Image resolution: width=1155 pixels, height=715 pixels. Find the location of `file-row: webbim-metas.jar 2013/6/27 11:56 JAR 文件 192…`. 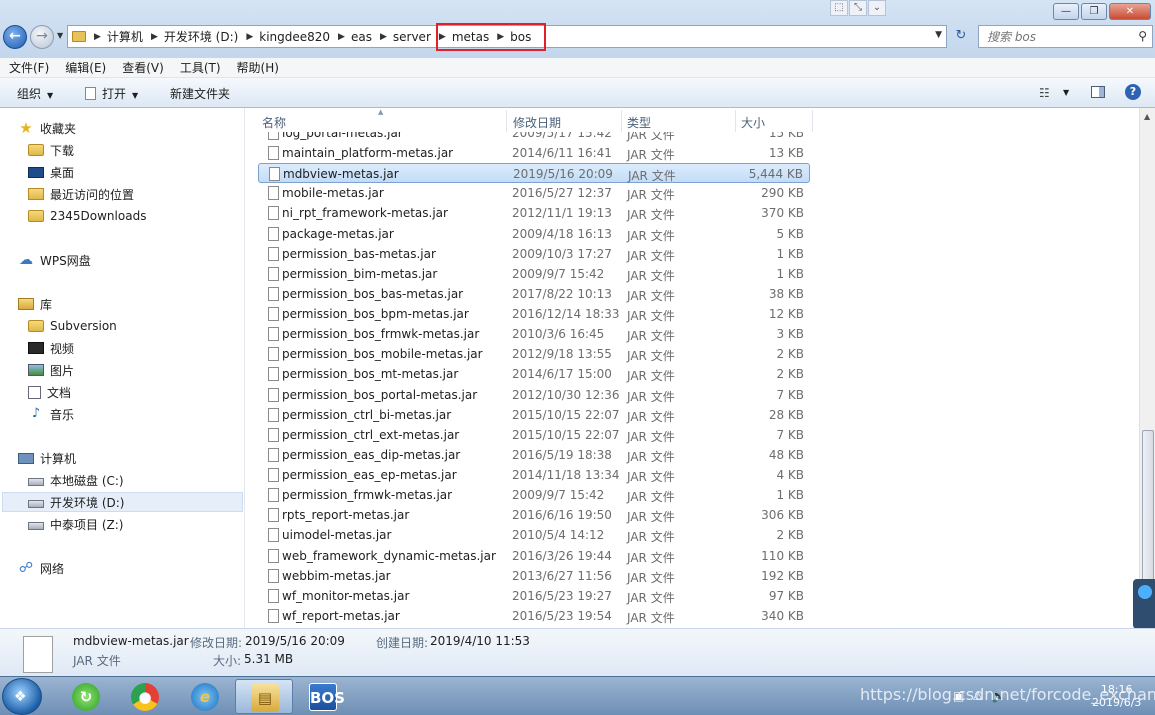

file-row: webbim-metas.jar 2013/6/27 11:56 JAR 文件 192… is located at coordinates (534, 576).